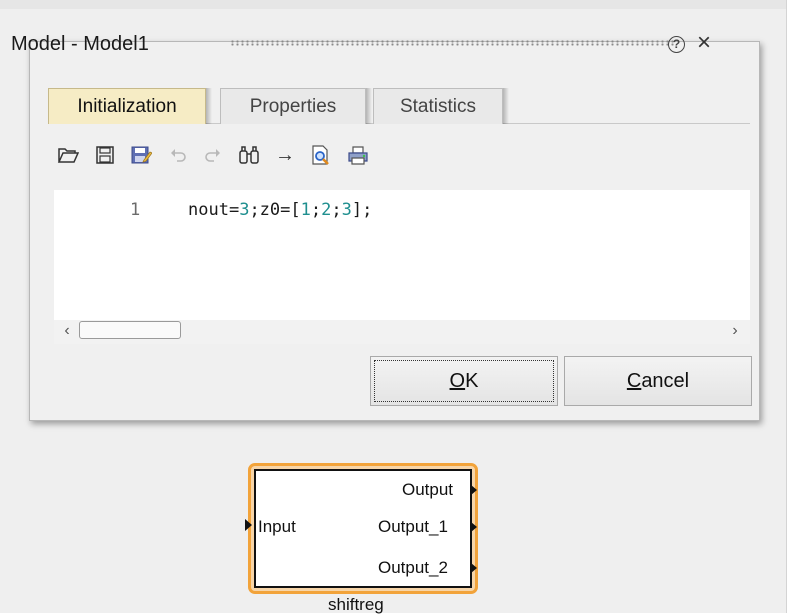 The image size is (791, 614). Describe the element at coordinates (127, 106) in the screenshot. I see `tab-initialization: Initialization` at that location.